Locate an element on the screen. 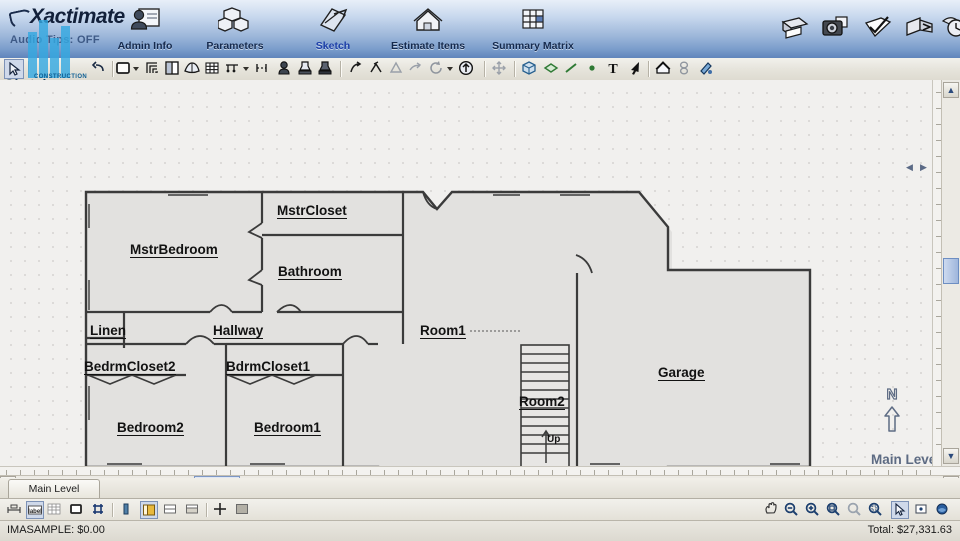 The image size is (960, 541). status-project-label: IMASAMPLE: $0.00 is located at coordinates (56, 530).